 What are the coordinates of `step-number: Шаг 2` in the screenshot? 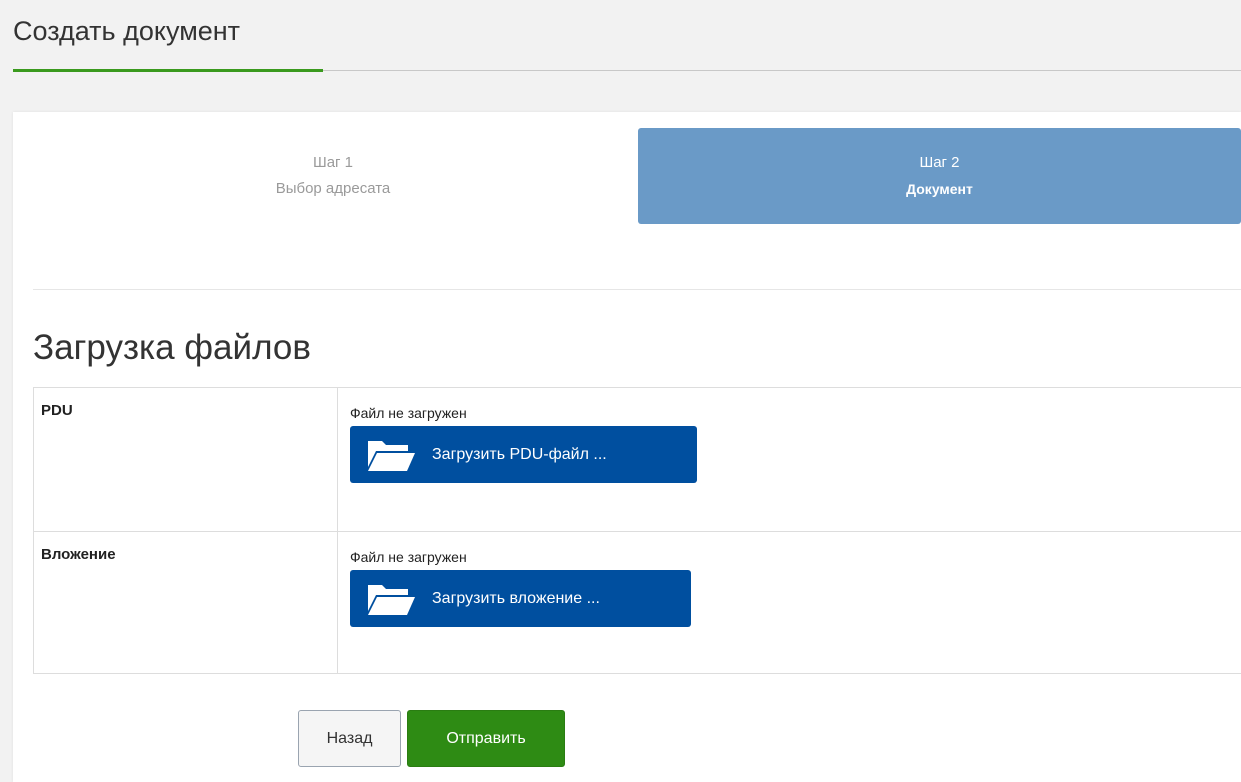 It's located at (939, 162).